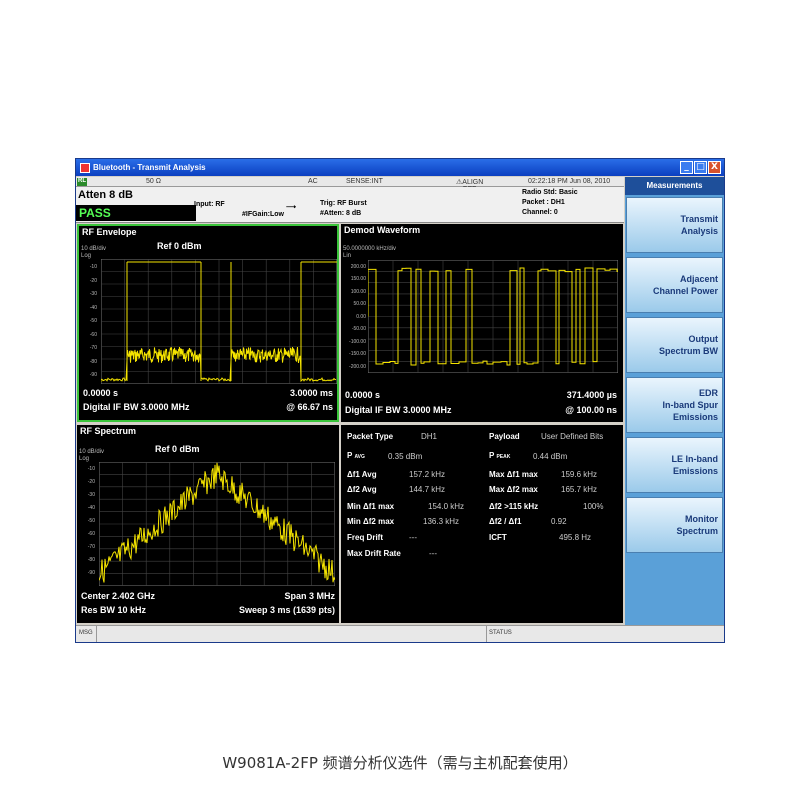 The height and width of the screenshot is (800, 800). Describe the element at coordinates (701, 519) in the screenshot. I see `button-line: Monitor` at that location.